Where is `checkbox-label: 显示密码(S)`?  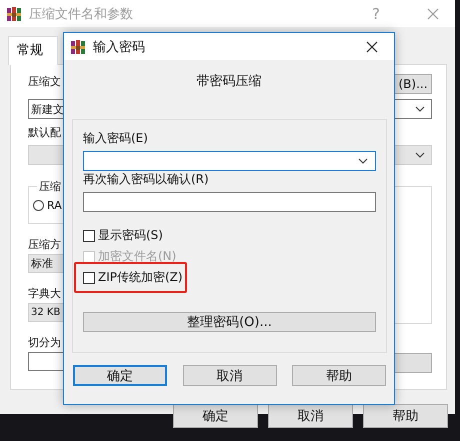 checkbox-label: 显示密码(S) is located at coordinates (130, 235).